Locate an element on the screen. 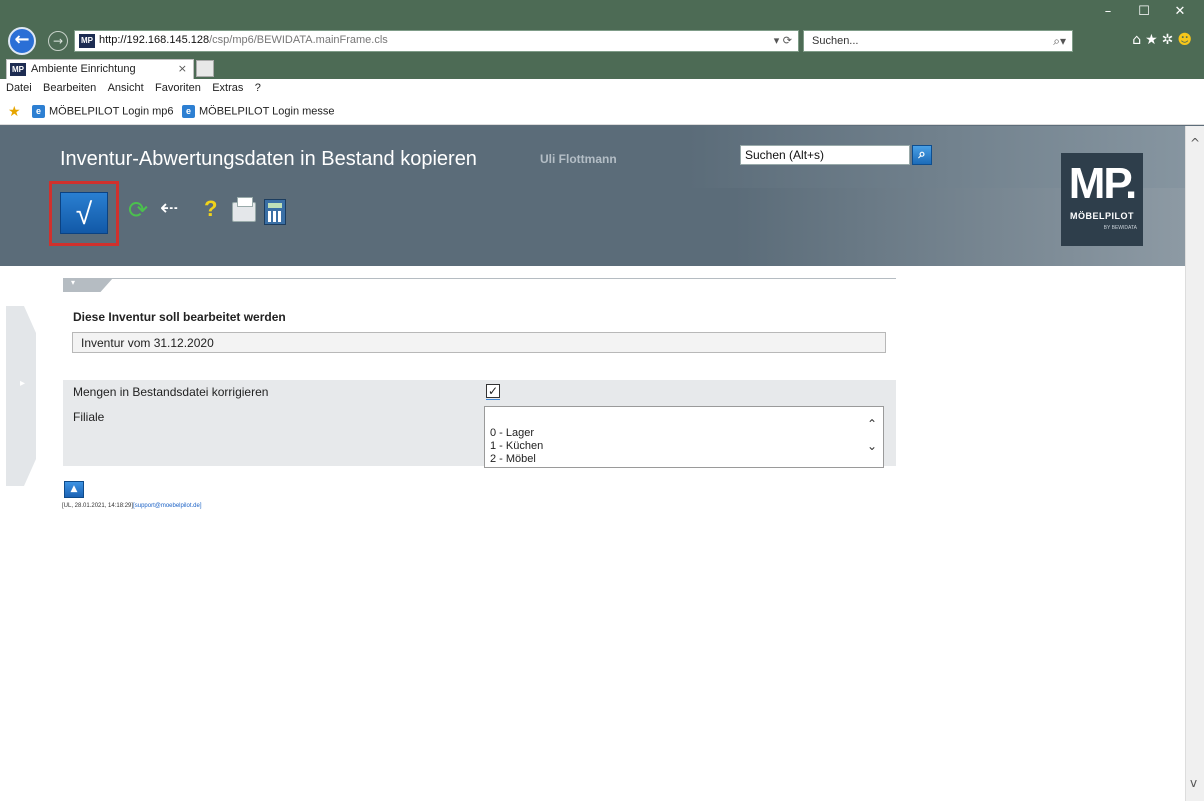 Image resolution: width=1204 pixels, height=801 pixels. browser-toolbar-icons: ⌂★✲☻ is located at coordinates (1164, 40).